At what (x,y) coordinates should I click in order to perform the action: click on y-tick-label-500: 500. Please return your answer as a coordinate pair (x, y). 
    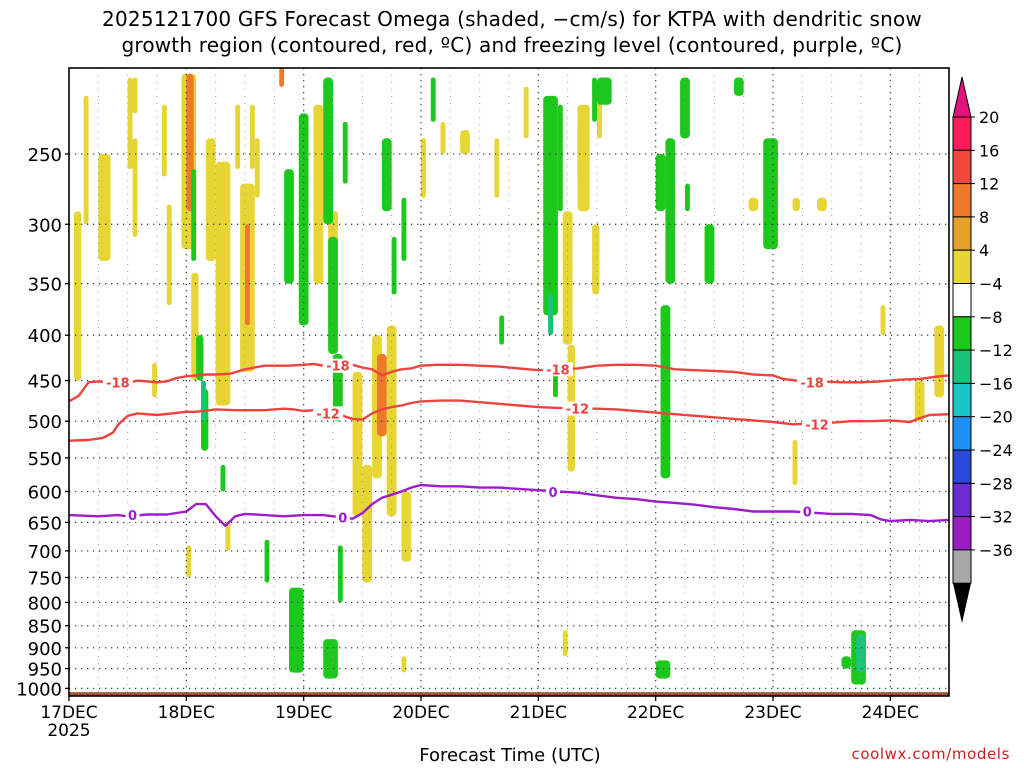
    Looking at the image, I should click on (45, 422).